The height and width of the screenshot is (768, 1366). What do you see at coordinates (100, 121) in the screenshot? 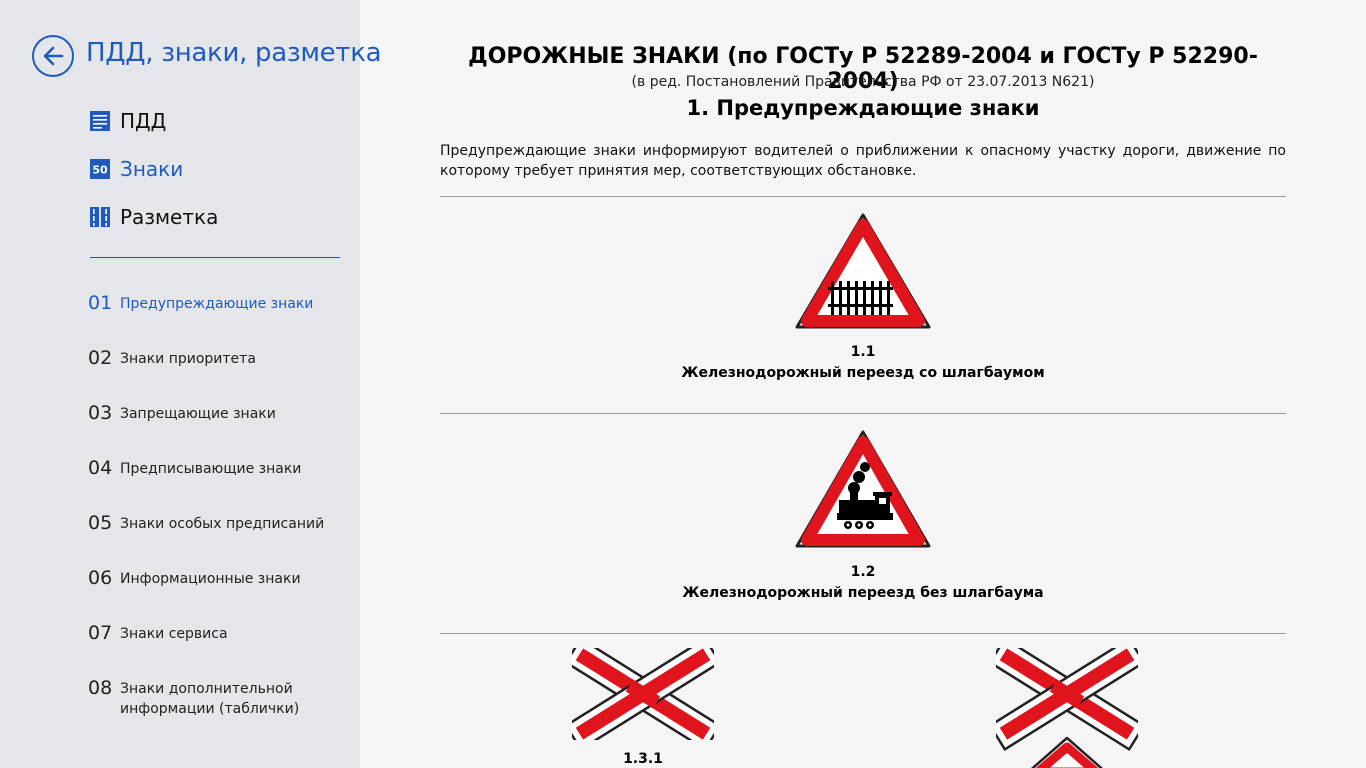
I see `document-icon` at bounding box center [100, 121].